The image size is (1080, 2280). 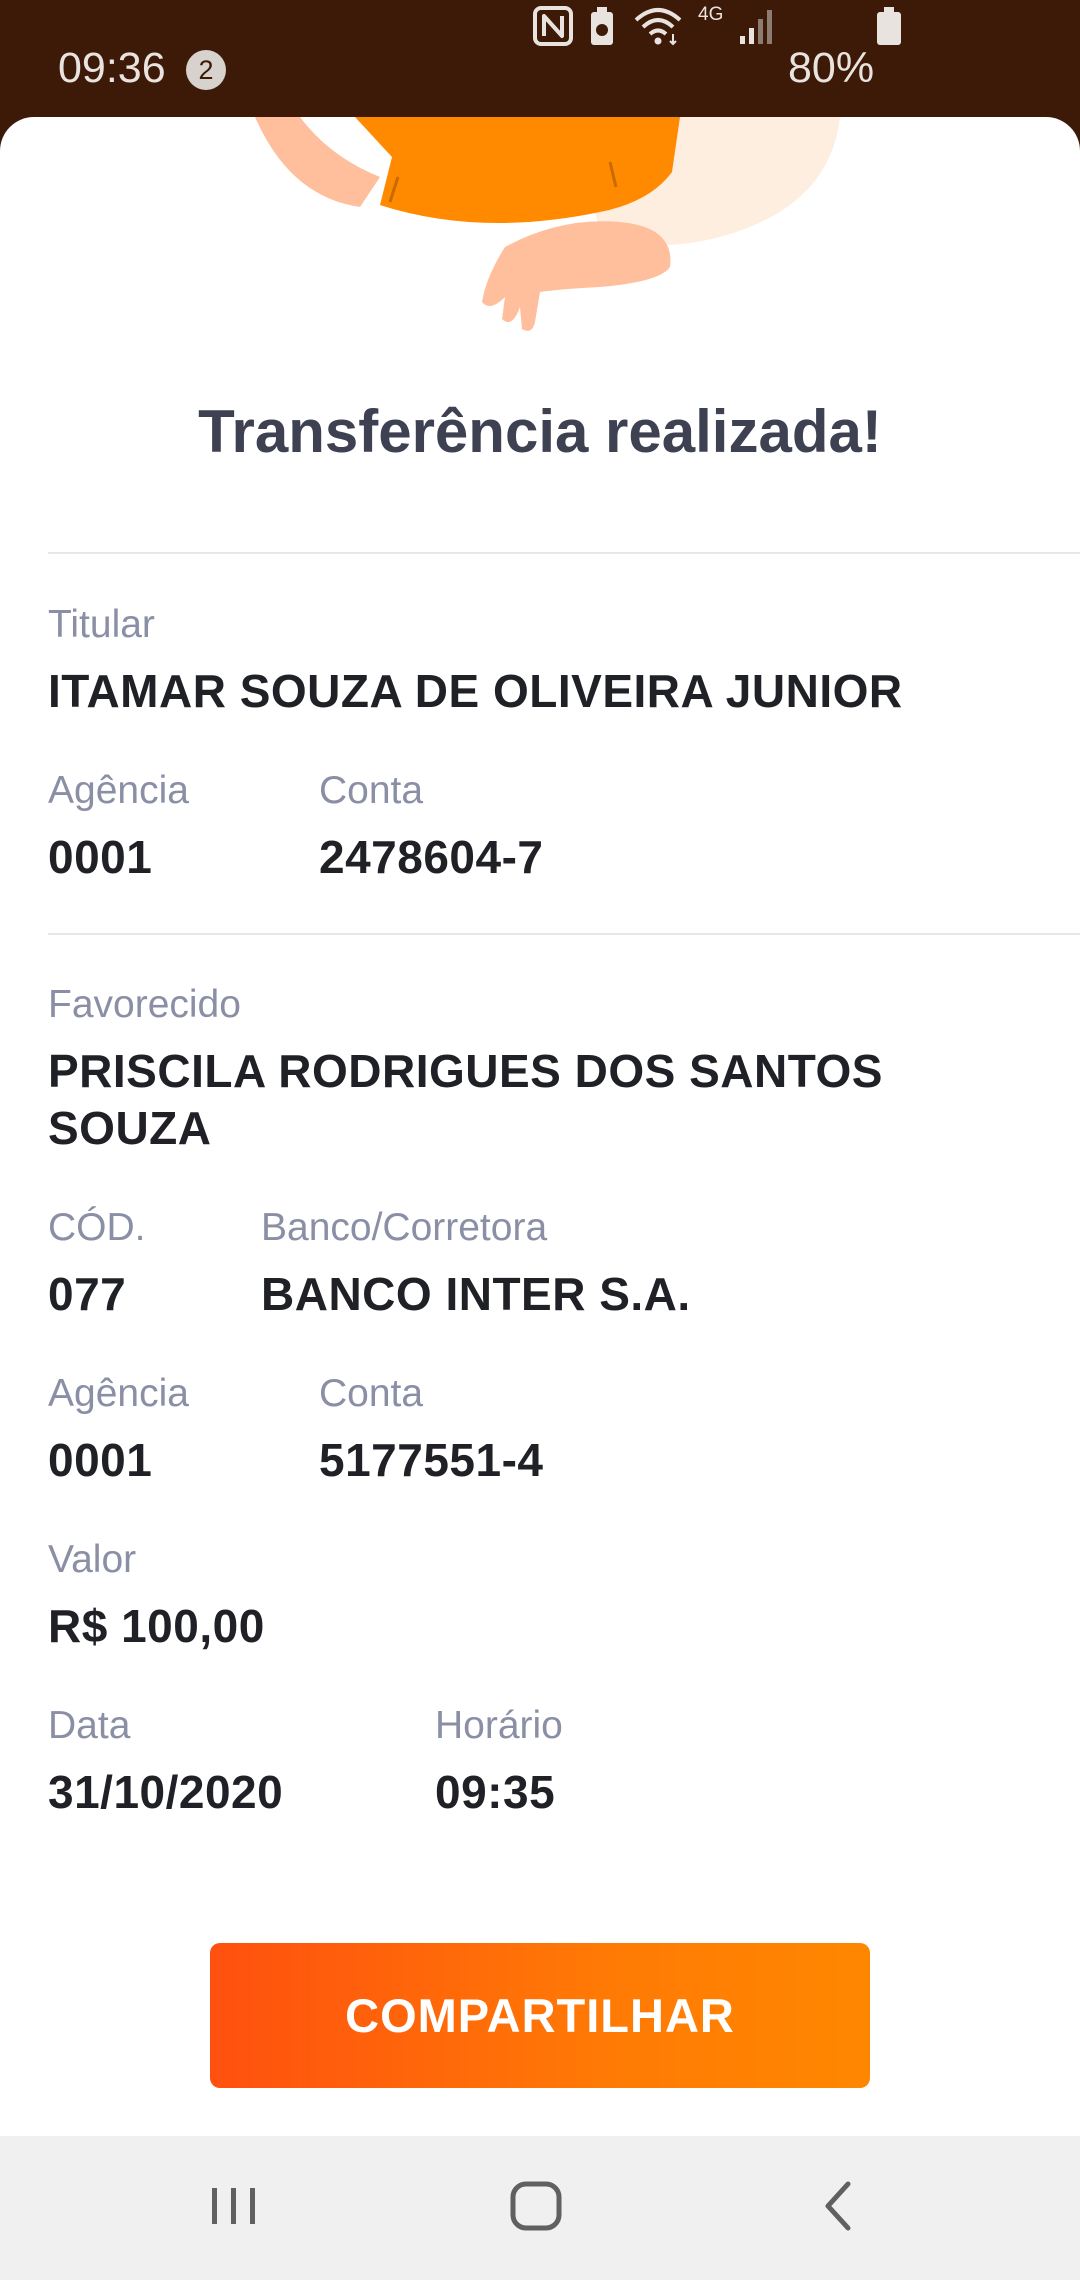 I want to click on sender-account-label: Conta, so click(x=371, y=790).